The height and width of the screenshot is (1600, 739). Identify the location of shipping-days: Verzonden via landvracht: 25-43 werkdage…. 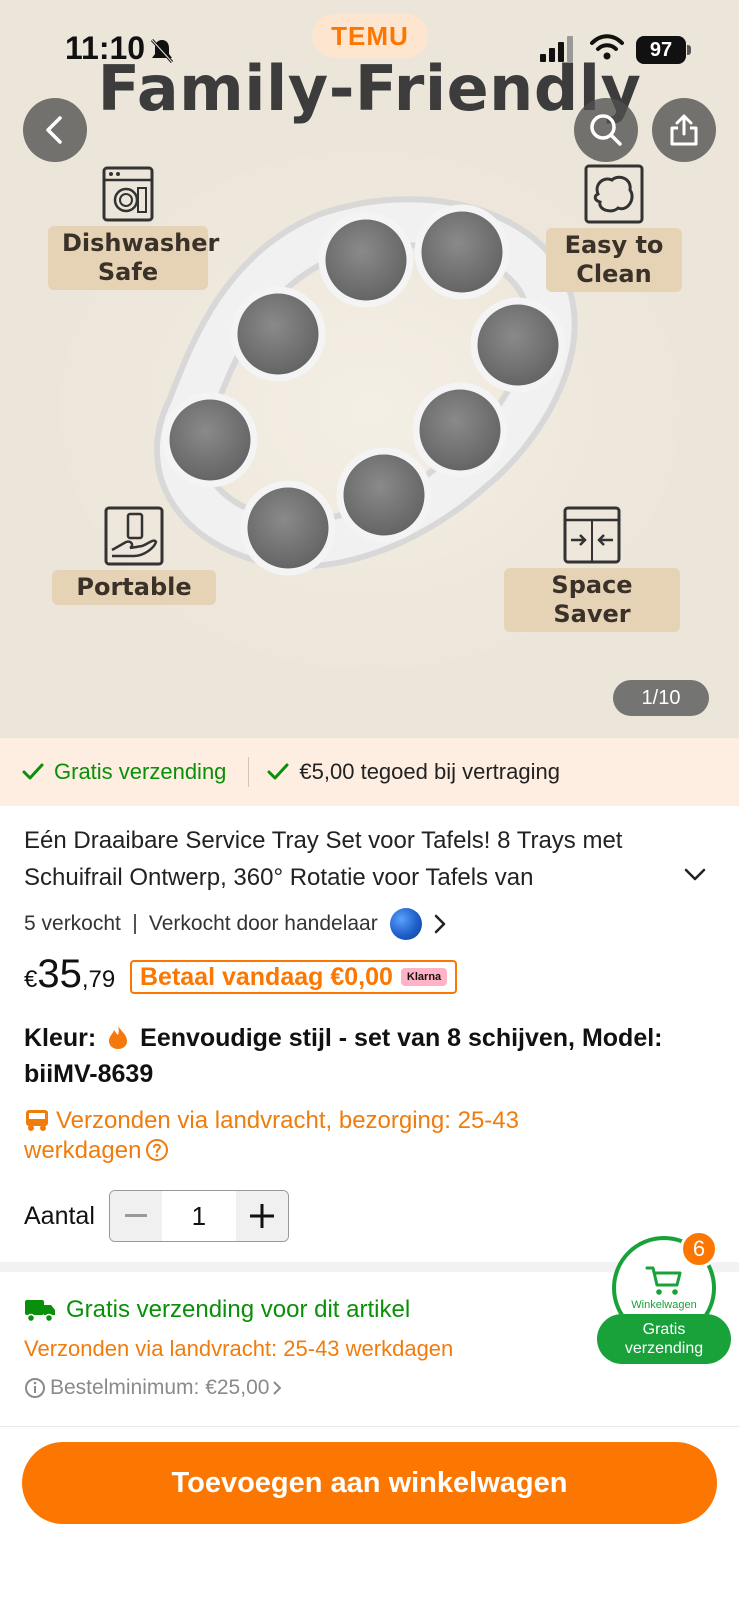
(239, 1348).